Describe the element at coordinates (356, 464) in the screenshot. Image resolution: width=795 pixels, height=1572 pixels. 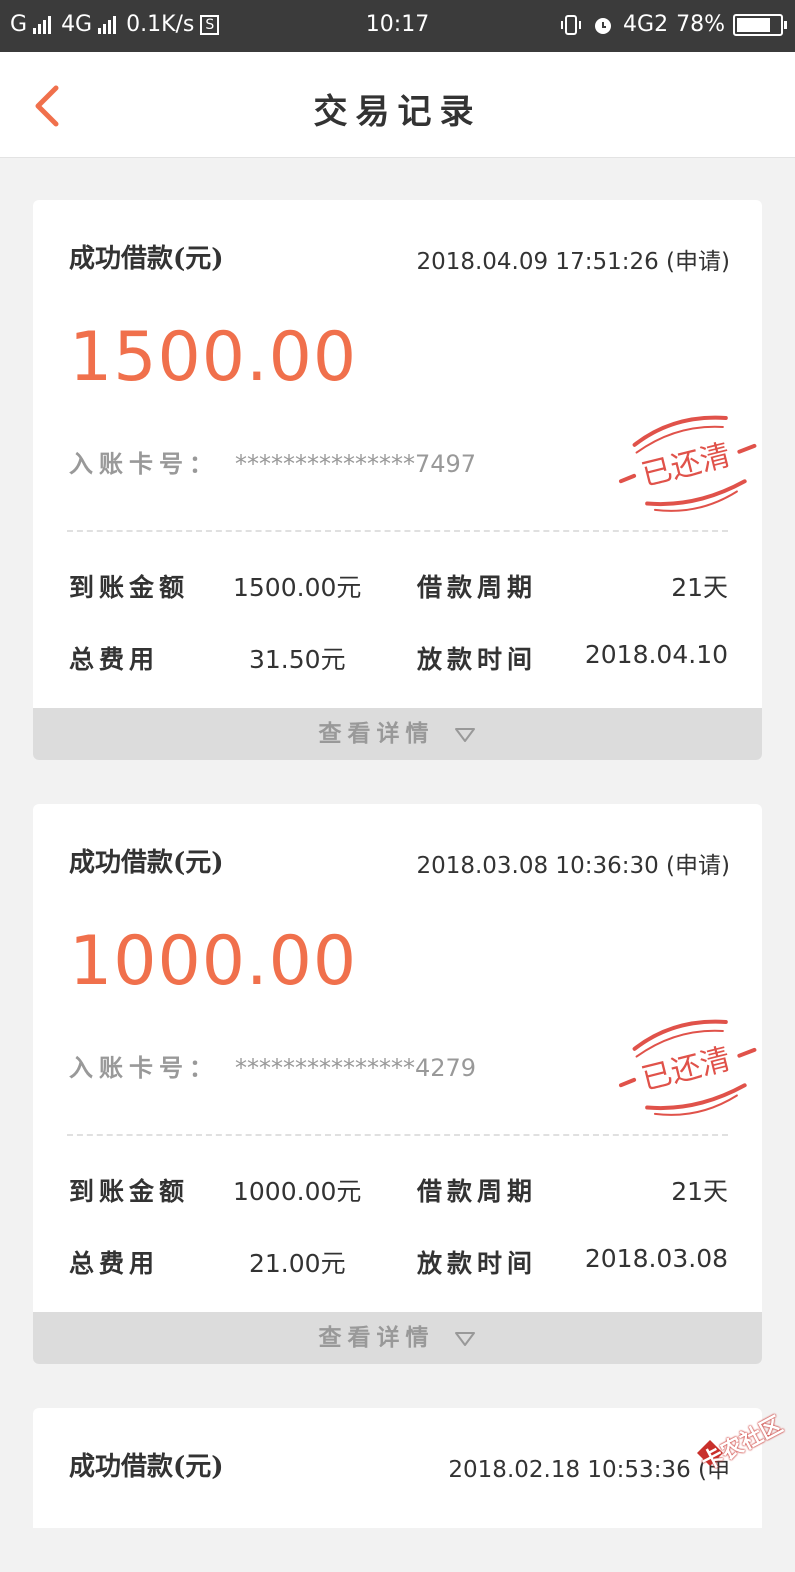
I see `account-number: ***************7497` at that location.